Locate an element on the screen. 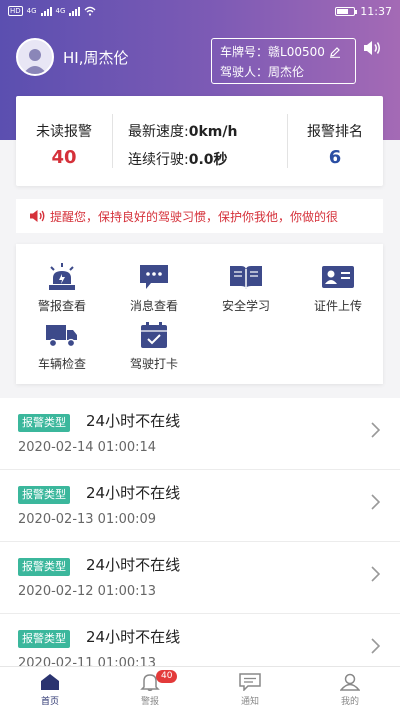 The height and width of the screenshot is (711, 400). speed-line: 最新速度:0km/h is located at coordinates (208, 131).